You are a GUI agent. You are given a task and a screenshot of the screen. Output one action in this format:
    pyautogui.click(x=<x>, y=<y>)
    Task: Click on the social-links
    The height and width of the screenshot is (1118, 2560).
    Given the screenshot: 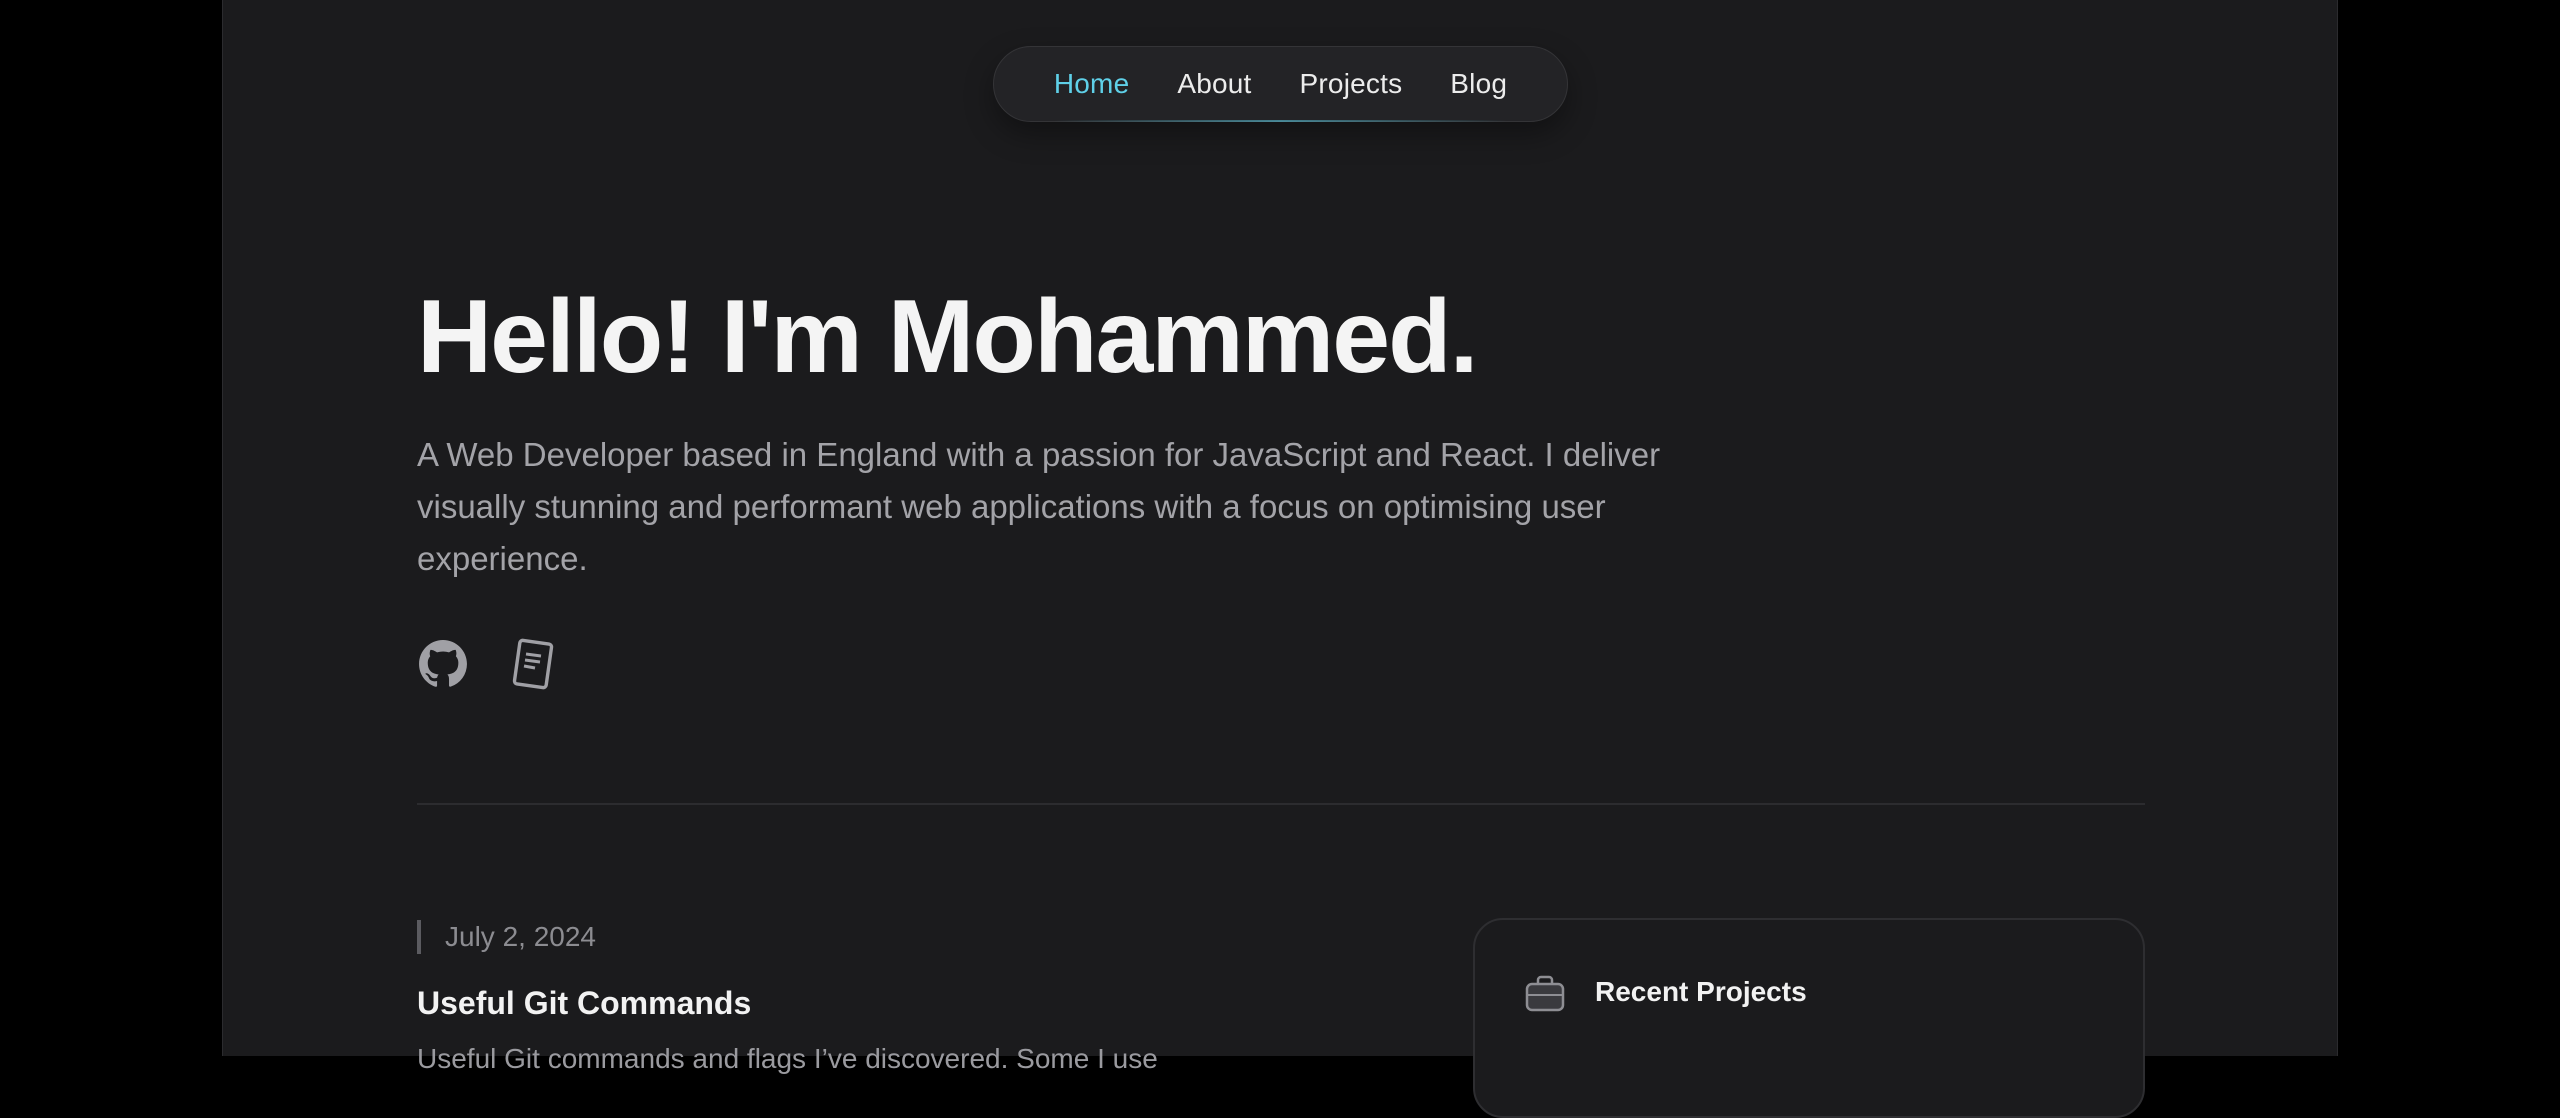 What is the action you would take?
    pyautogui.click(x=488, y=664)
    